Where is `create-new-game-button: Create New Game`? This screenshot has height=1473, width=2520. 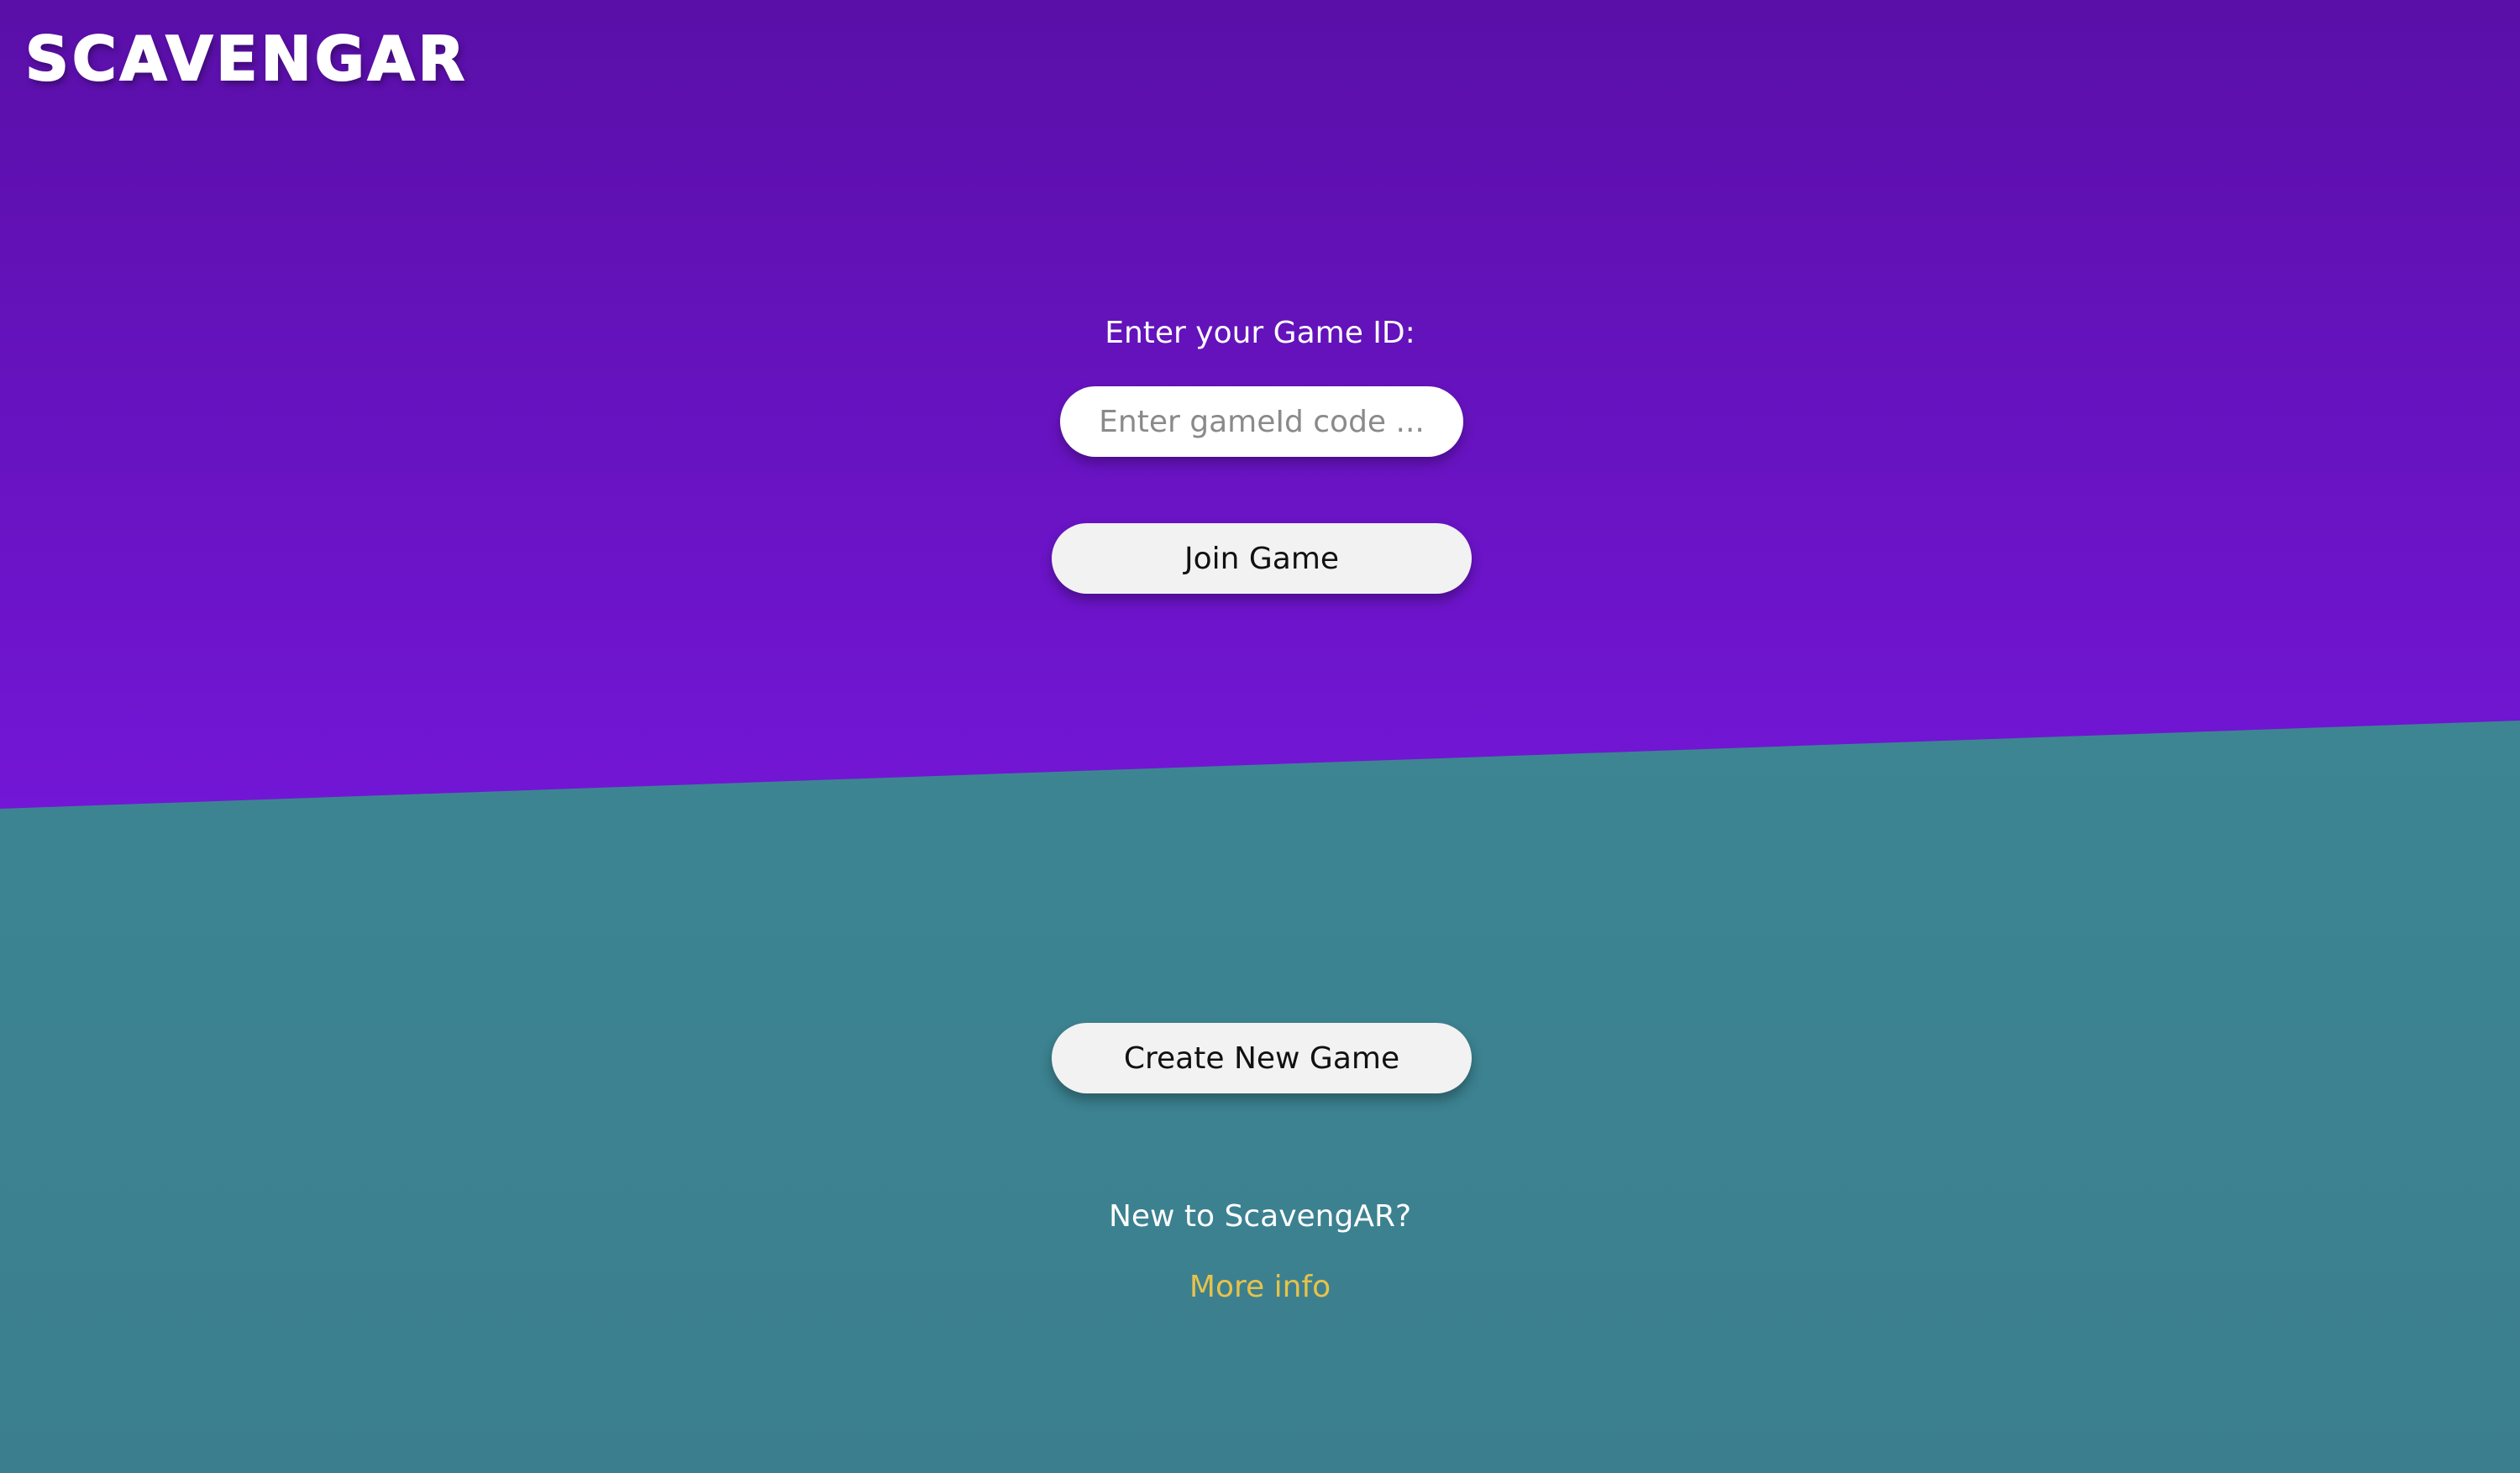
create-new-game-button: Create New Game is located at coordinates (1262, 1058).